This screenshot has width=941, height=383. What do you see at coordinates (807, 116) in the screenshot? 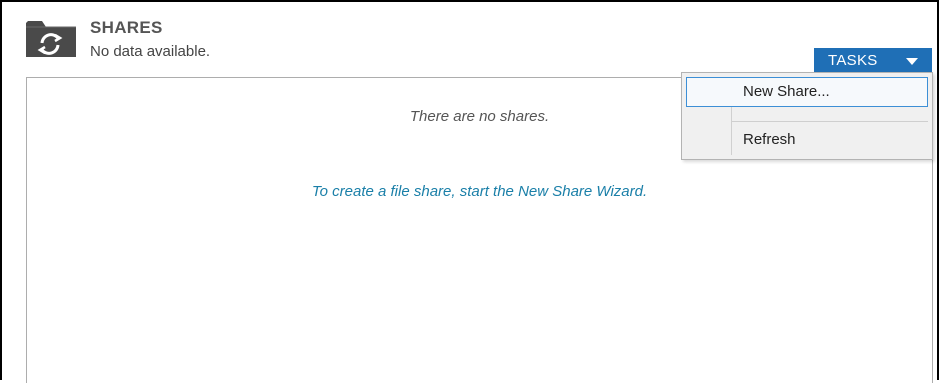
I see `tasks-dropdown-menu: New Share... Refresh` at bounding box center [807, 116].